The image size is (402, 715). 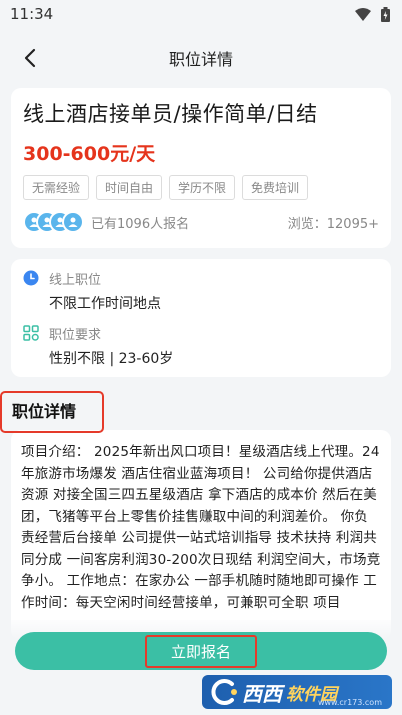 What do you see at coordinates (170, 114) in the screenshot?
I see `job-title: 线上酒店接单员/操作简单/日结` at bounding box center [170, 114].